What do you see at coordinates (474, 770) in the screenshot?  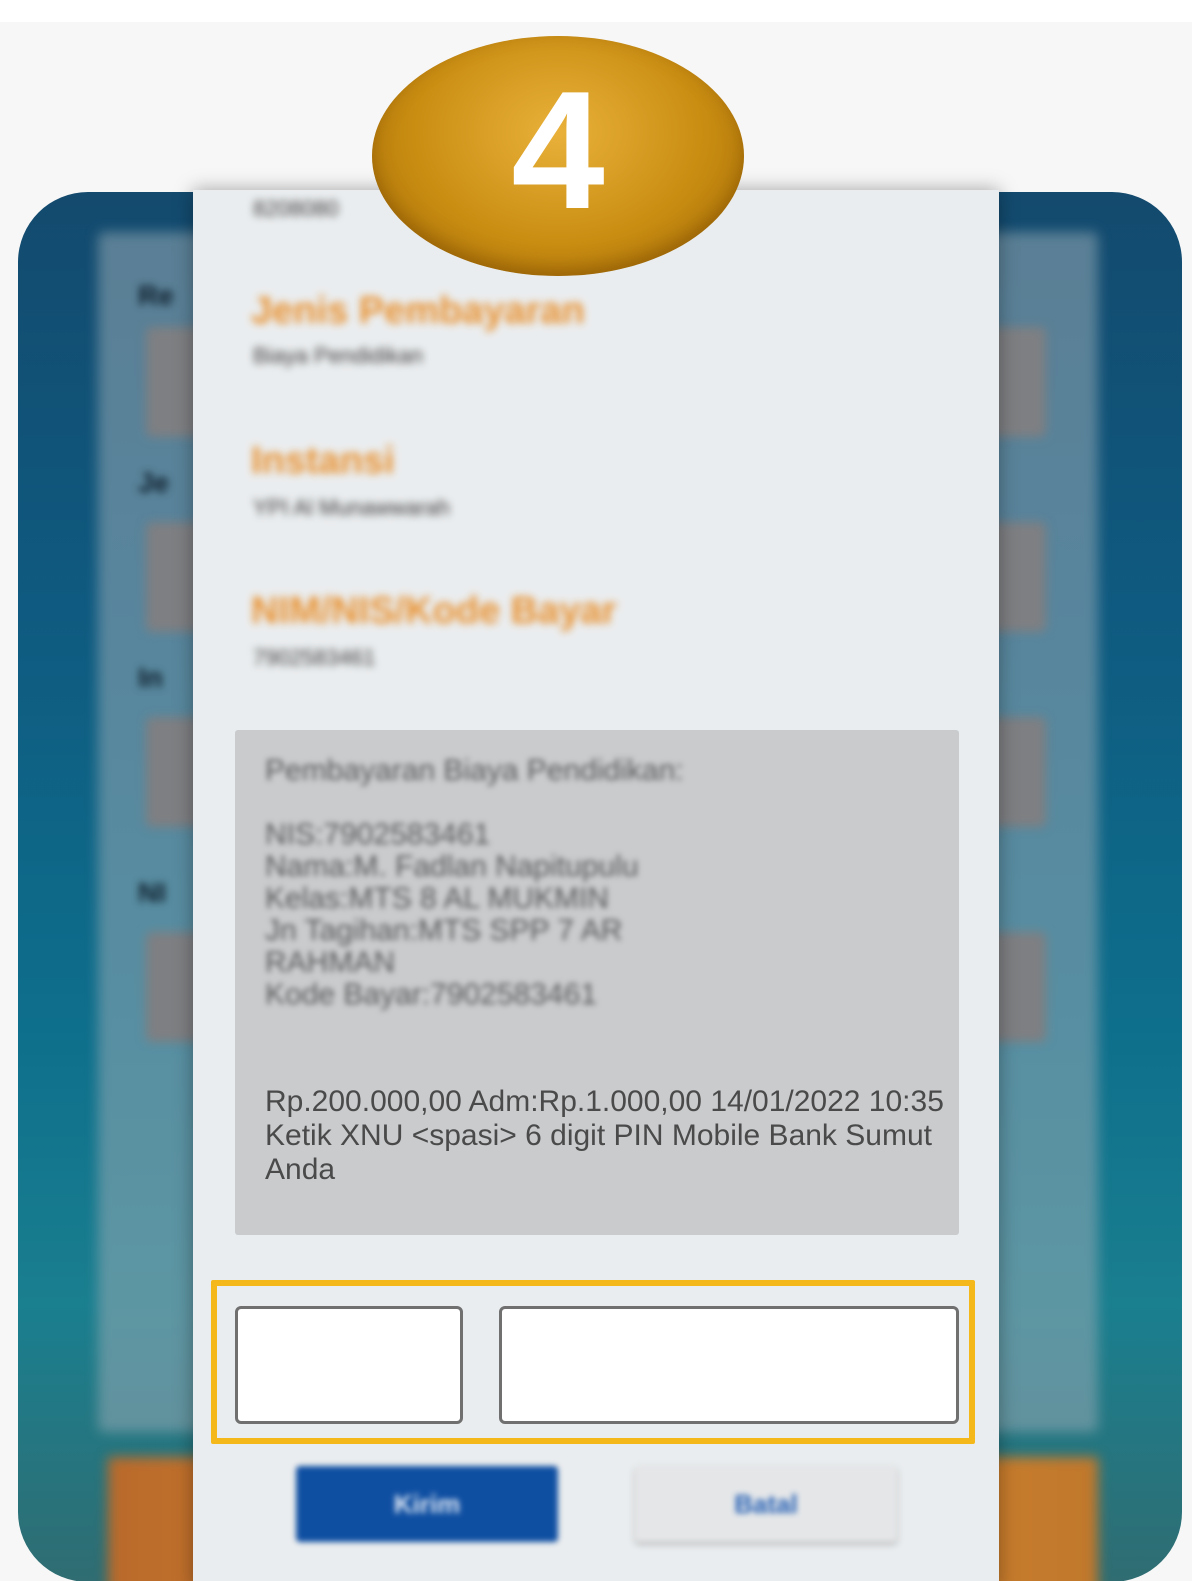 I see `message-intro: Pembayaran Biaya Pendidikan:` at bounding box center [474, 770].